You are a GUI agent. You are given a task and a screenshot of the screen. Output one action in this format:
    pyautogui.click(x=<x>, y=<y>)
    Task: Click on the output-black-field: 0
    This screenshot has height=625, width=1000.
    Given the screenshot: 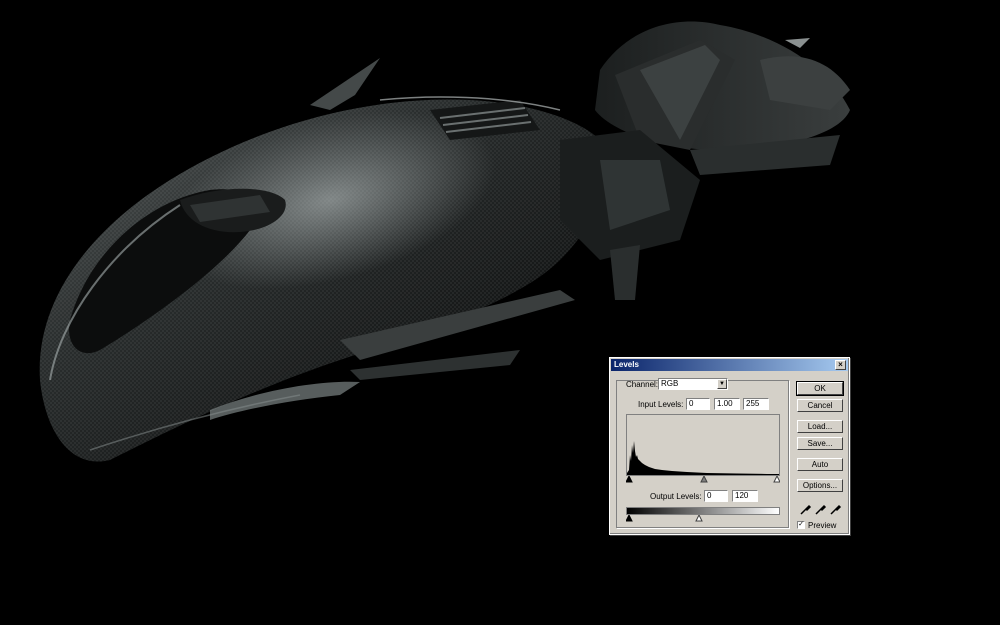 What is the action you would take?
    pyautogui.click(x=716, y=496)
    